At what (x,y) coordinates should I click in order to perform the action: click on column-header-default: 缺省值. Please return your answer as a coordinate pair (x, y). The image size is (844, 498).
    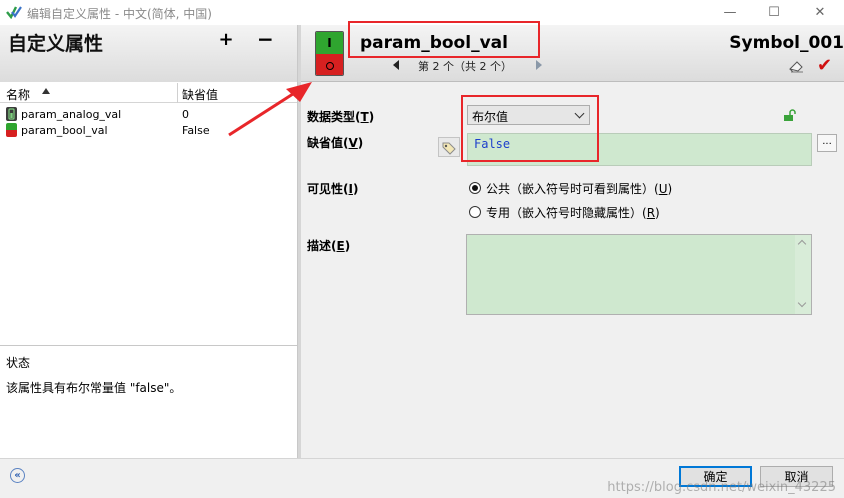
    Looking at the image, I should click on (200, 94).